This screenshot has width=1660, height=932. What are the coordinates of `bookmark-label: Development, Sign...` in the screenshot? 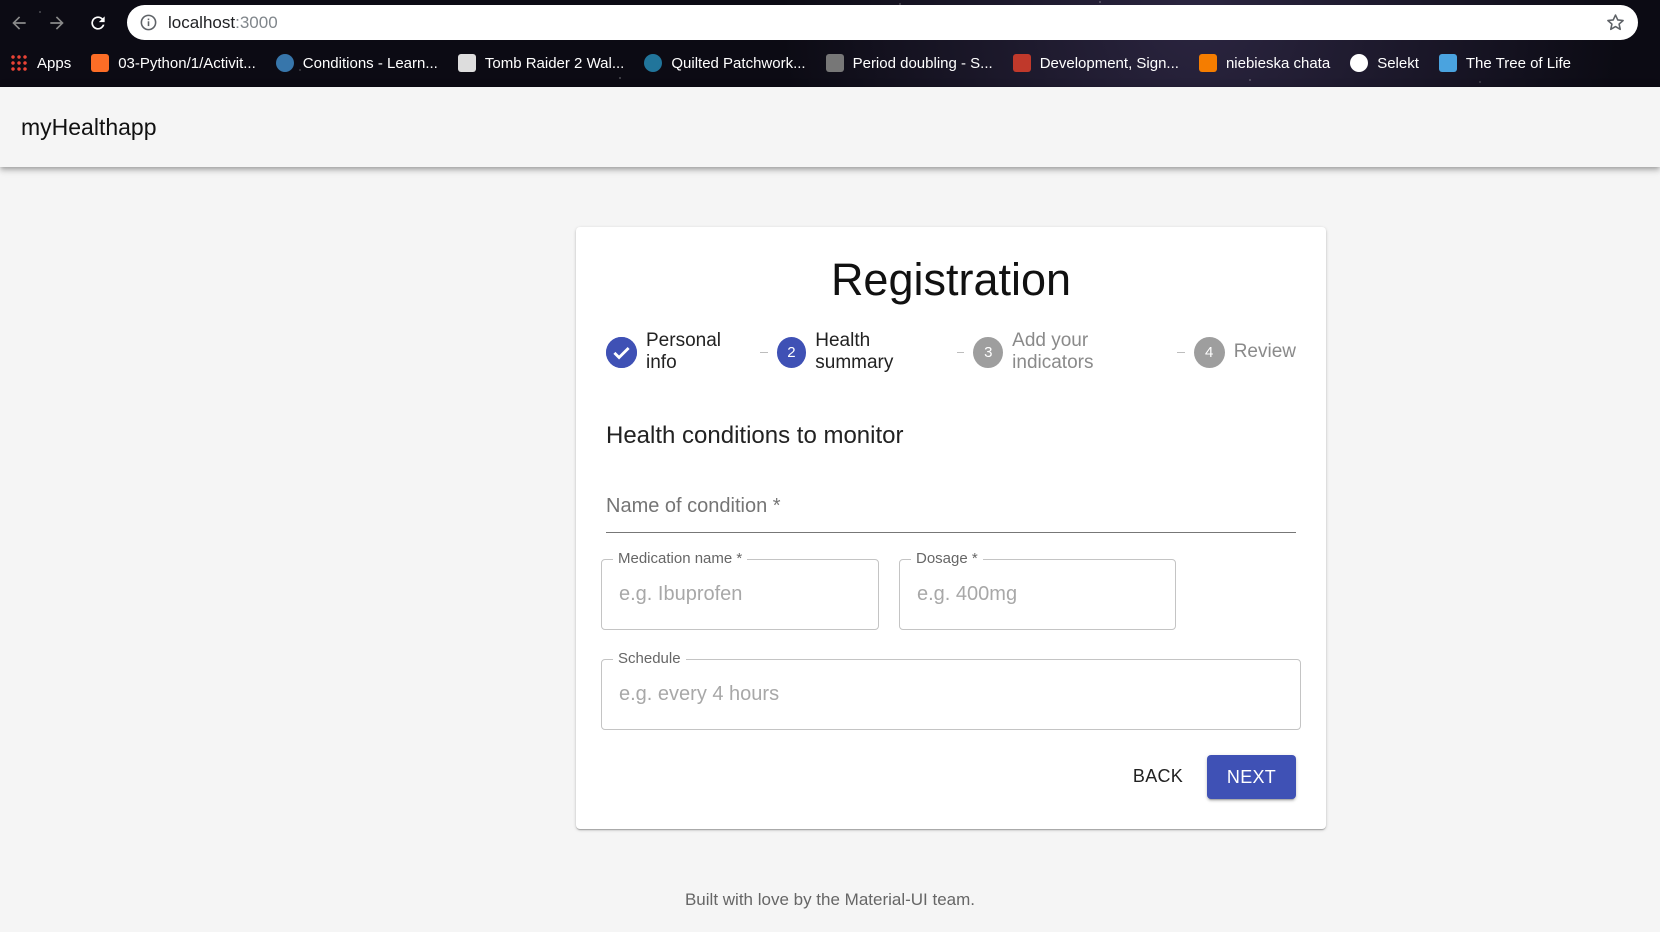 It's located at (1109, 63).